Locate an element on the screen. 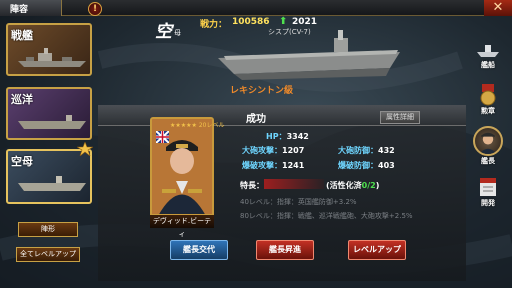 The width and height of the screenshot is (512, 288). stat-hp: HP：3342 is located at coordinates (287, 136).